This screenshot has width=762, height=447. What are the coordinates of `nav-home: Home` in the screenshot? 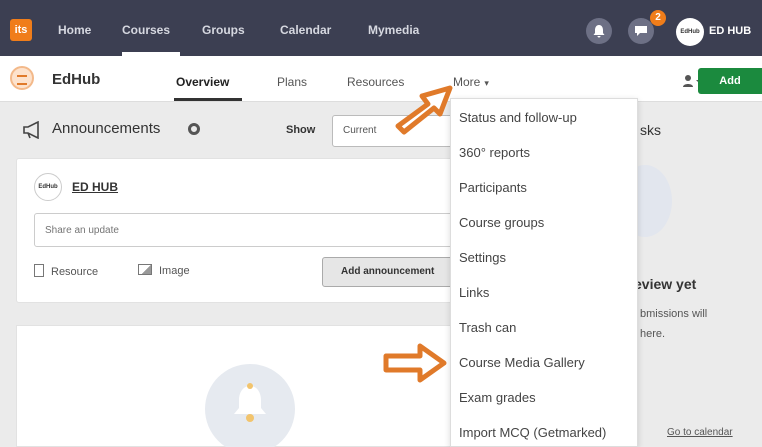 It's located at (74, 30).